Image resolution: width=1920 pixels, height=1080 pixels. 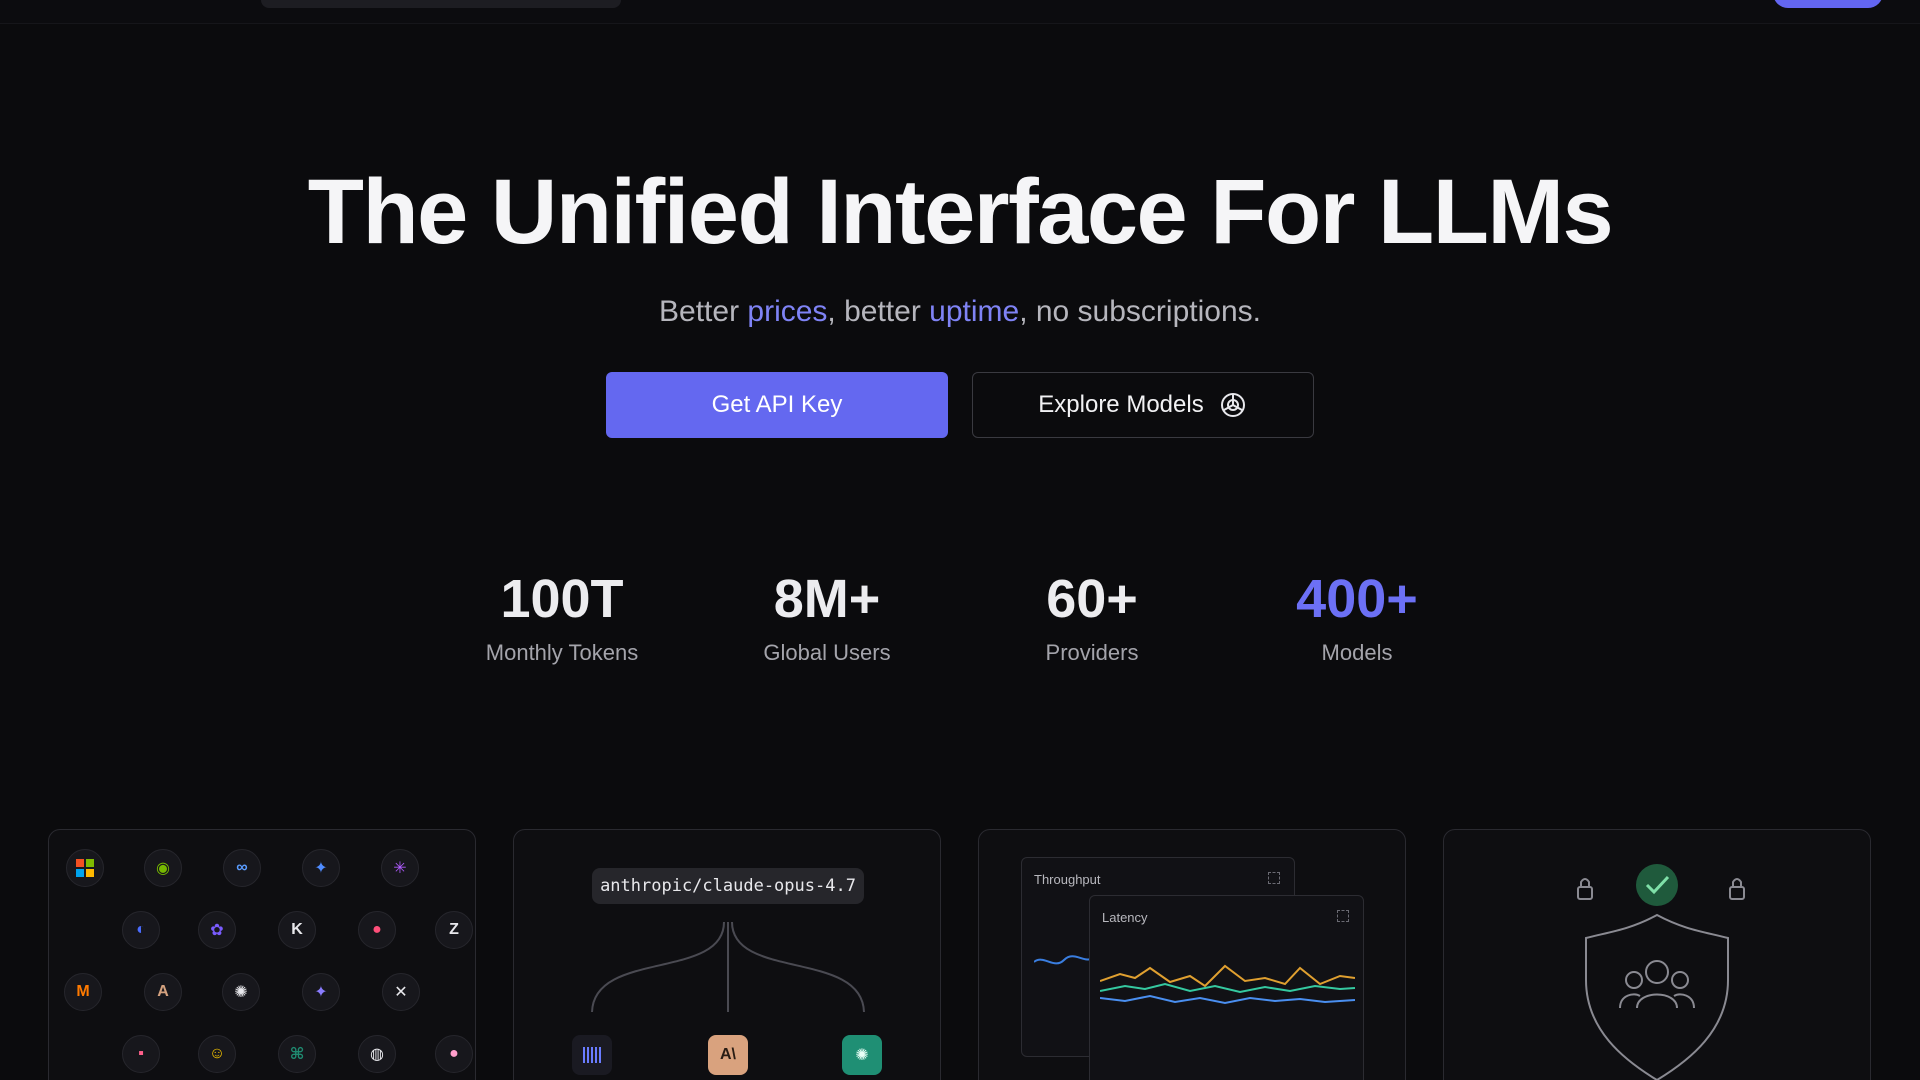 I want to click on stat-label: Models, so click(x=1357, y=652).